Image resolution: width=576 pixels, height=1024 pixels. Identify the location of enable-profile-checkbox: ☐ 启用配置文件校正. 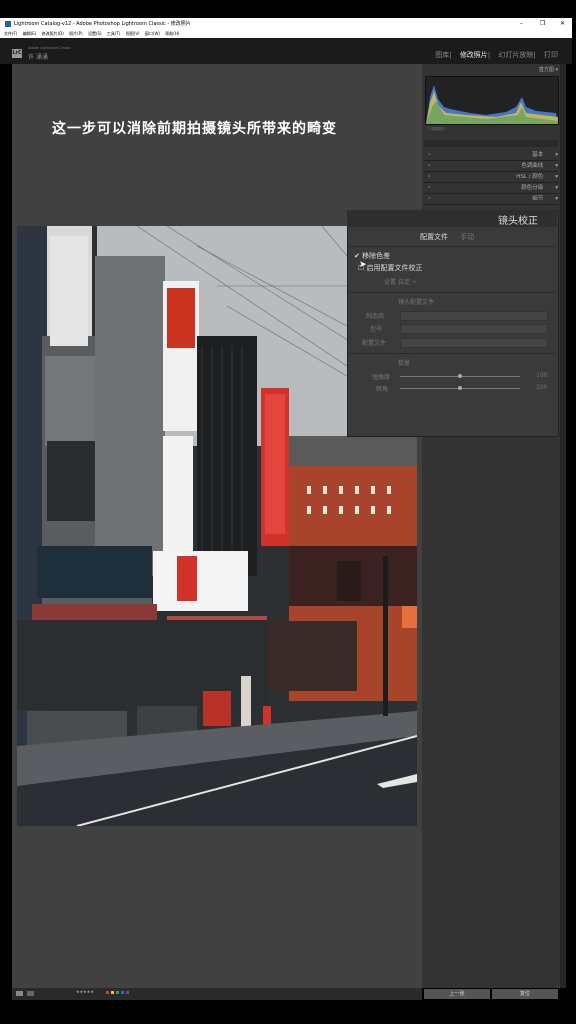
(390, 268).